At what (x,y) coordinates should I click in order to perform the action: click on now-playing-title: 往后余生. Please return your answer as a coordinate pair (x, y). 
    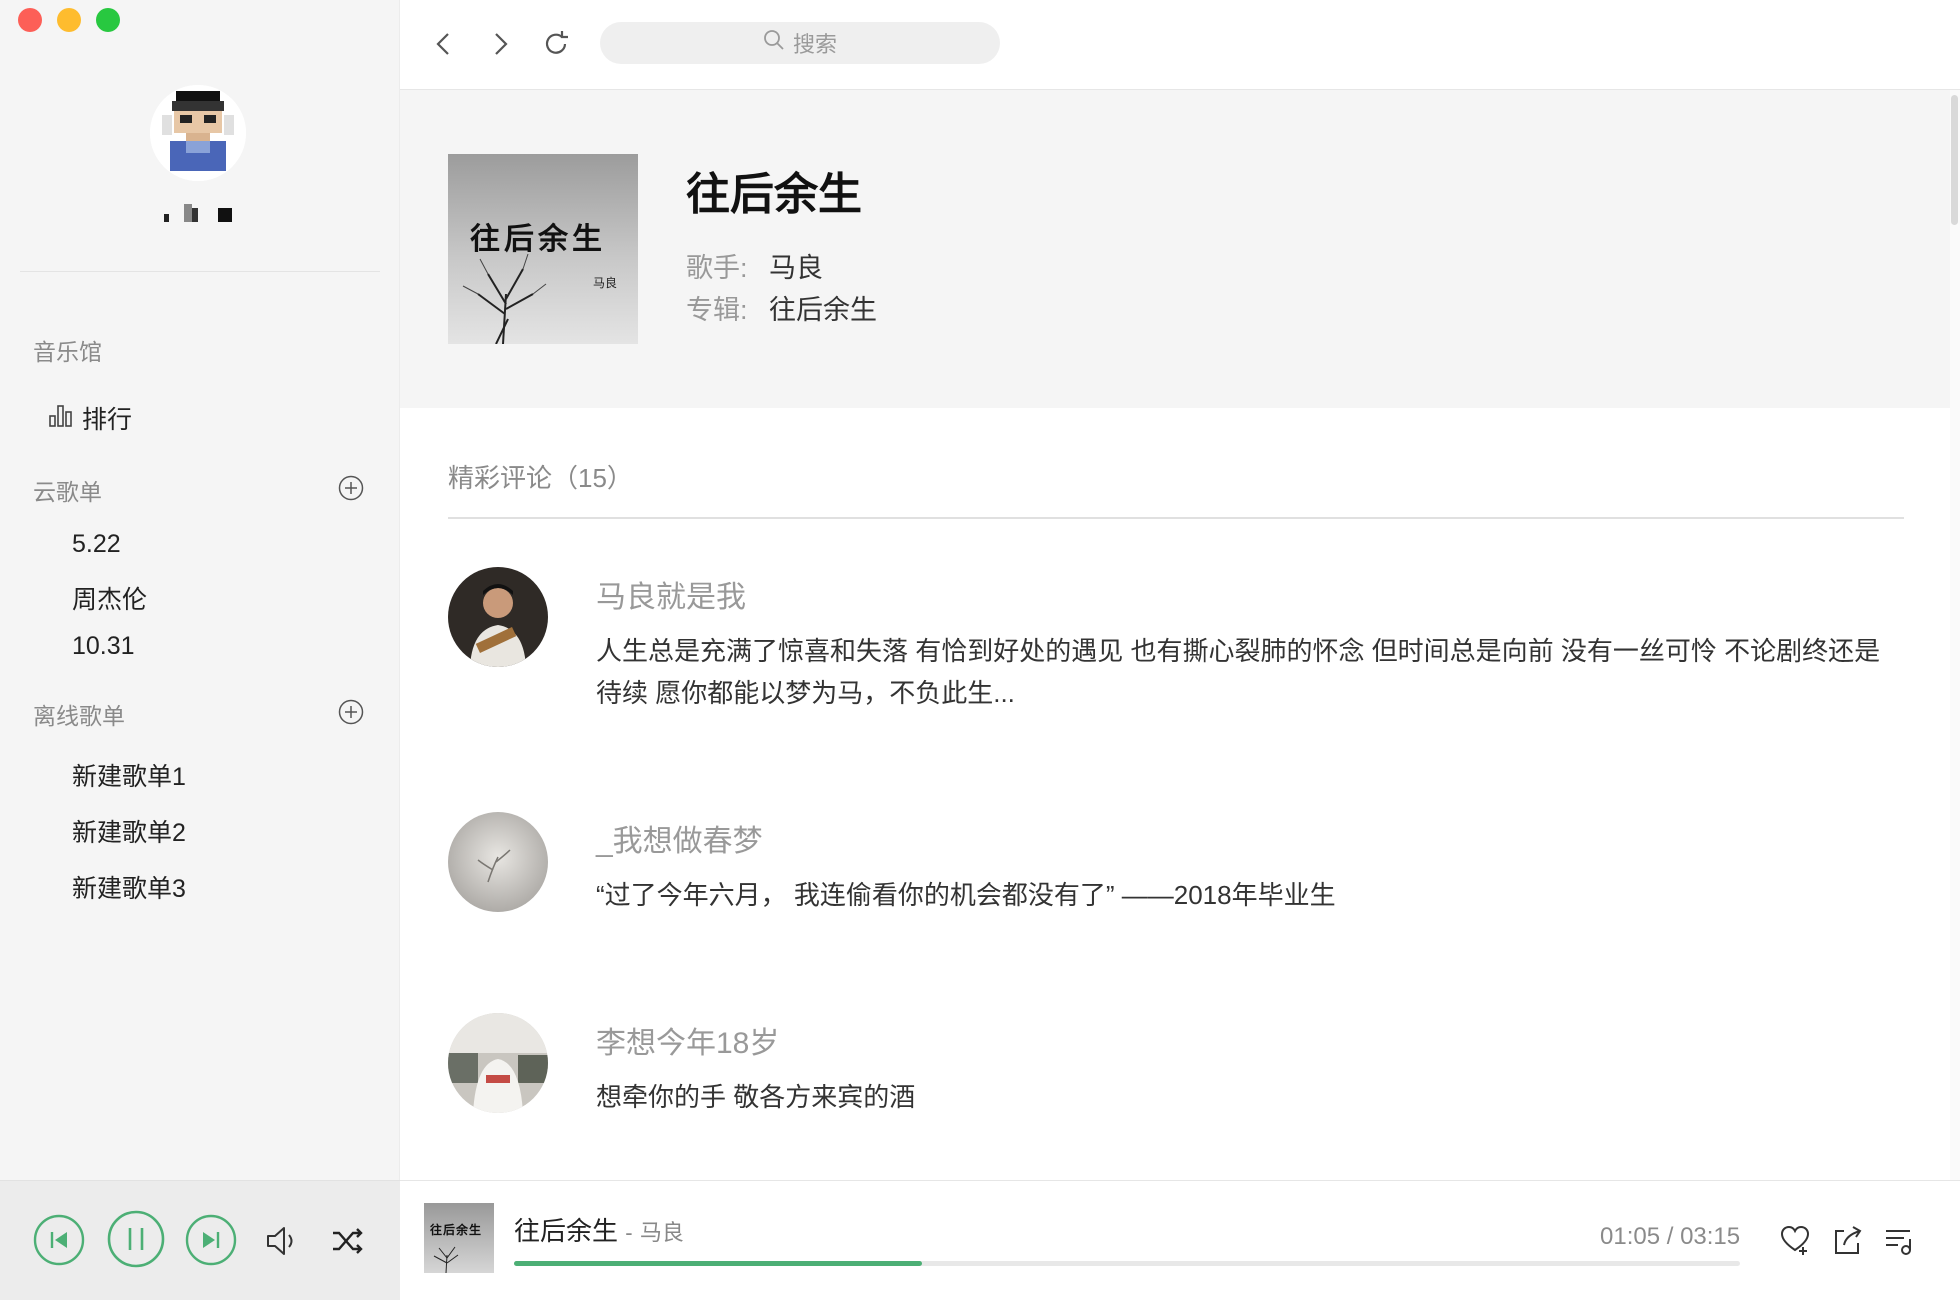
    Looking at the image, I should click on (566, 1231).